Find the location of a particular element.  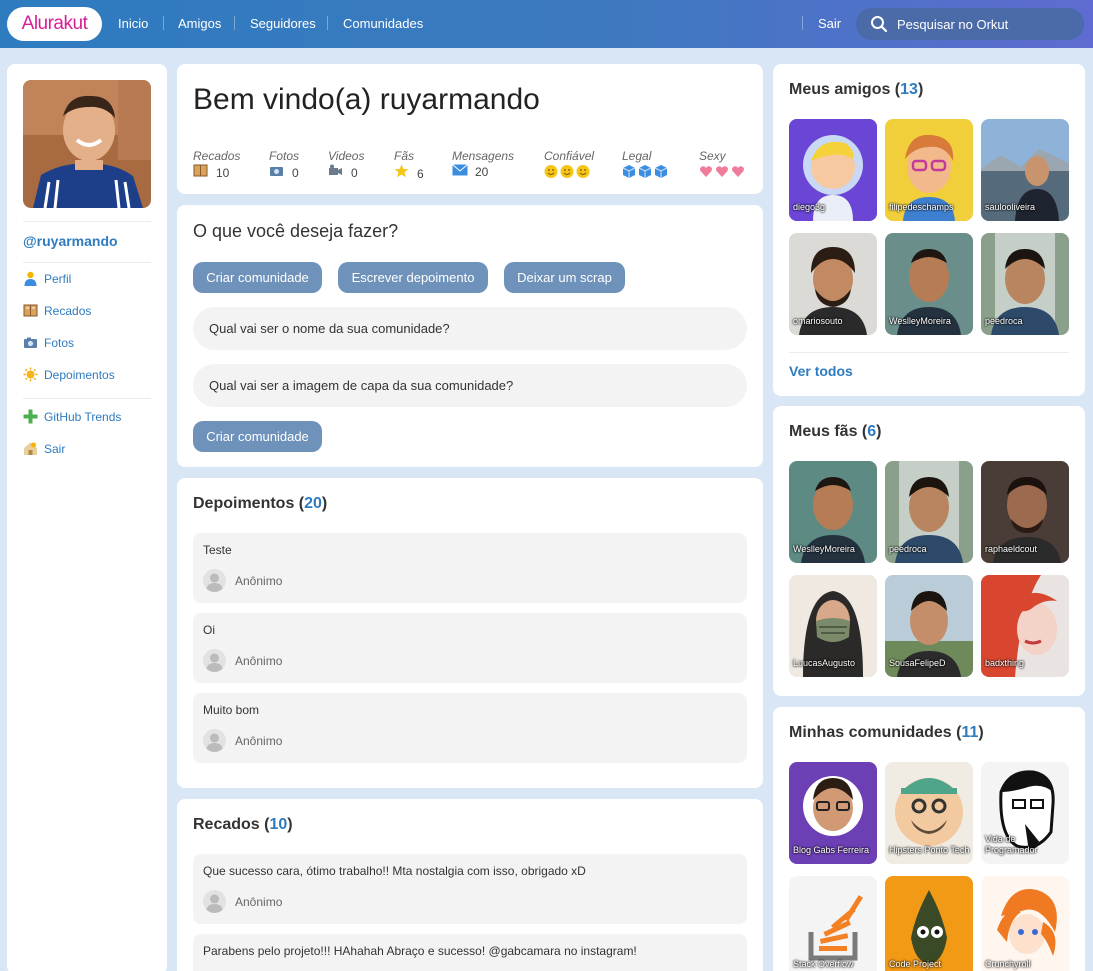

fan-tile: LuucasAugusto is located at coordinates (833, 626).